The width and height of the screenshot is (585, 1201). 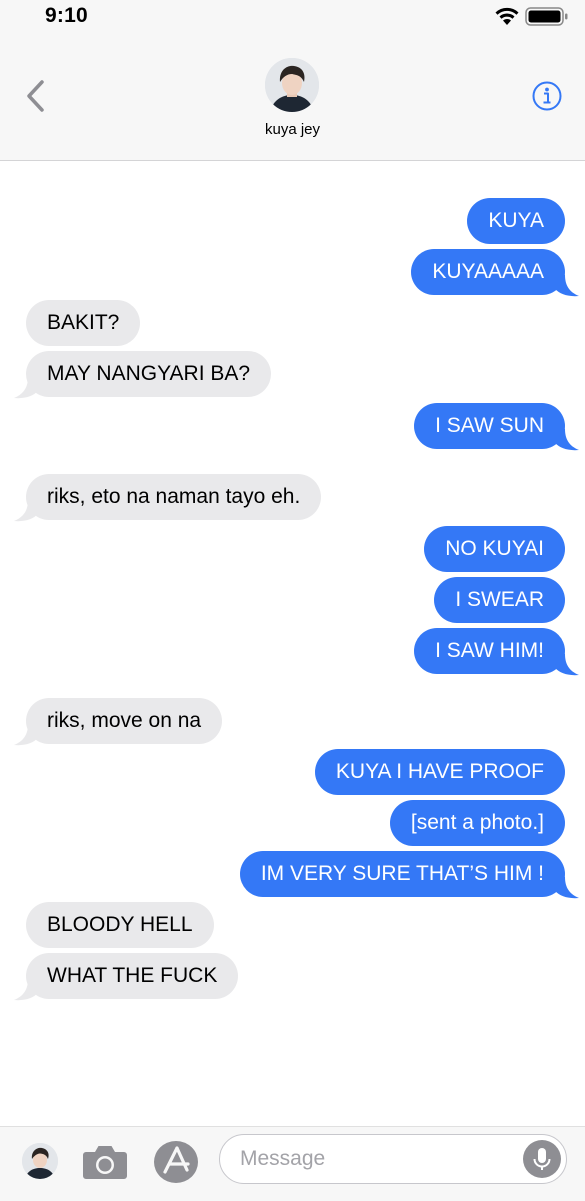 I want to click on avatar-image, so click(x=40, y=1161).